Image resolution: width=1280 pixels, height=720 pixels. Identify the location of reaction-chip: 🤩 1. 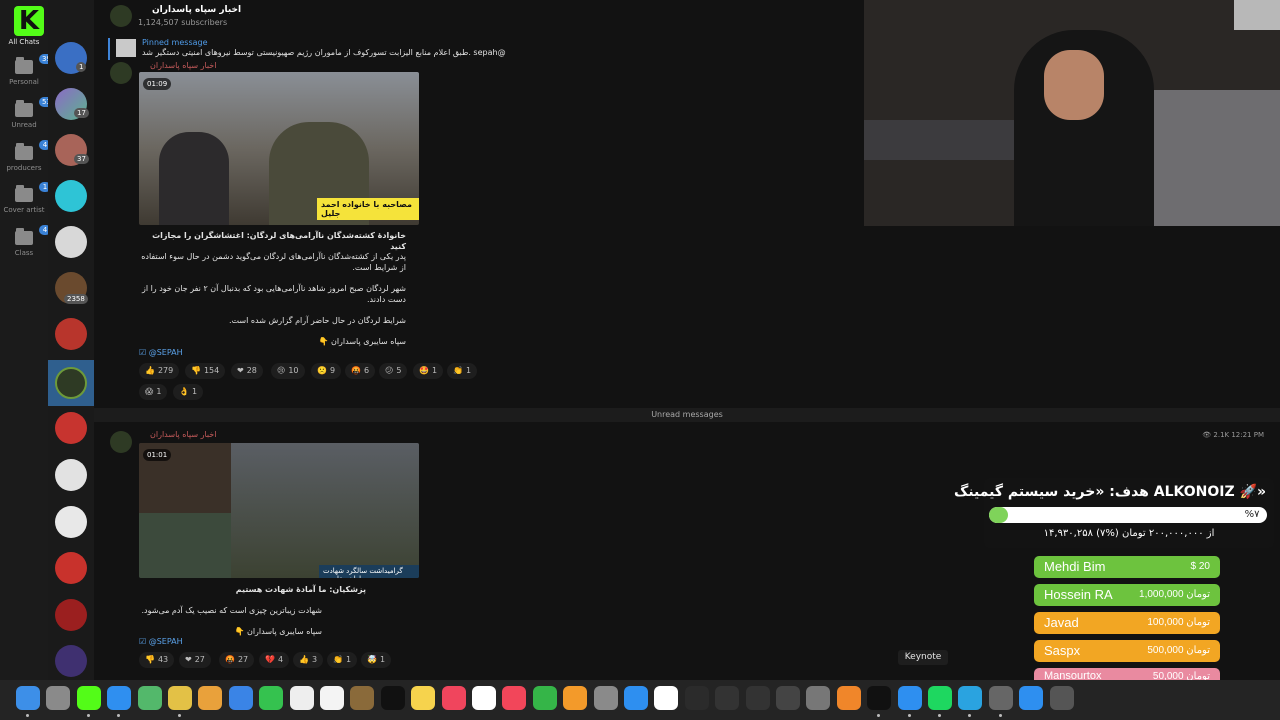
(428, 371).